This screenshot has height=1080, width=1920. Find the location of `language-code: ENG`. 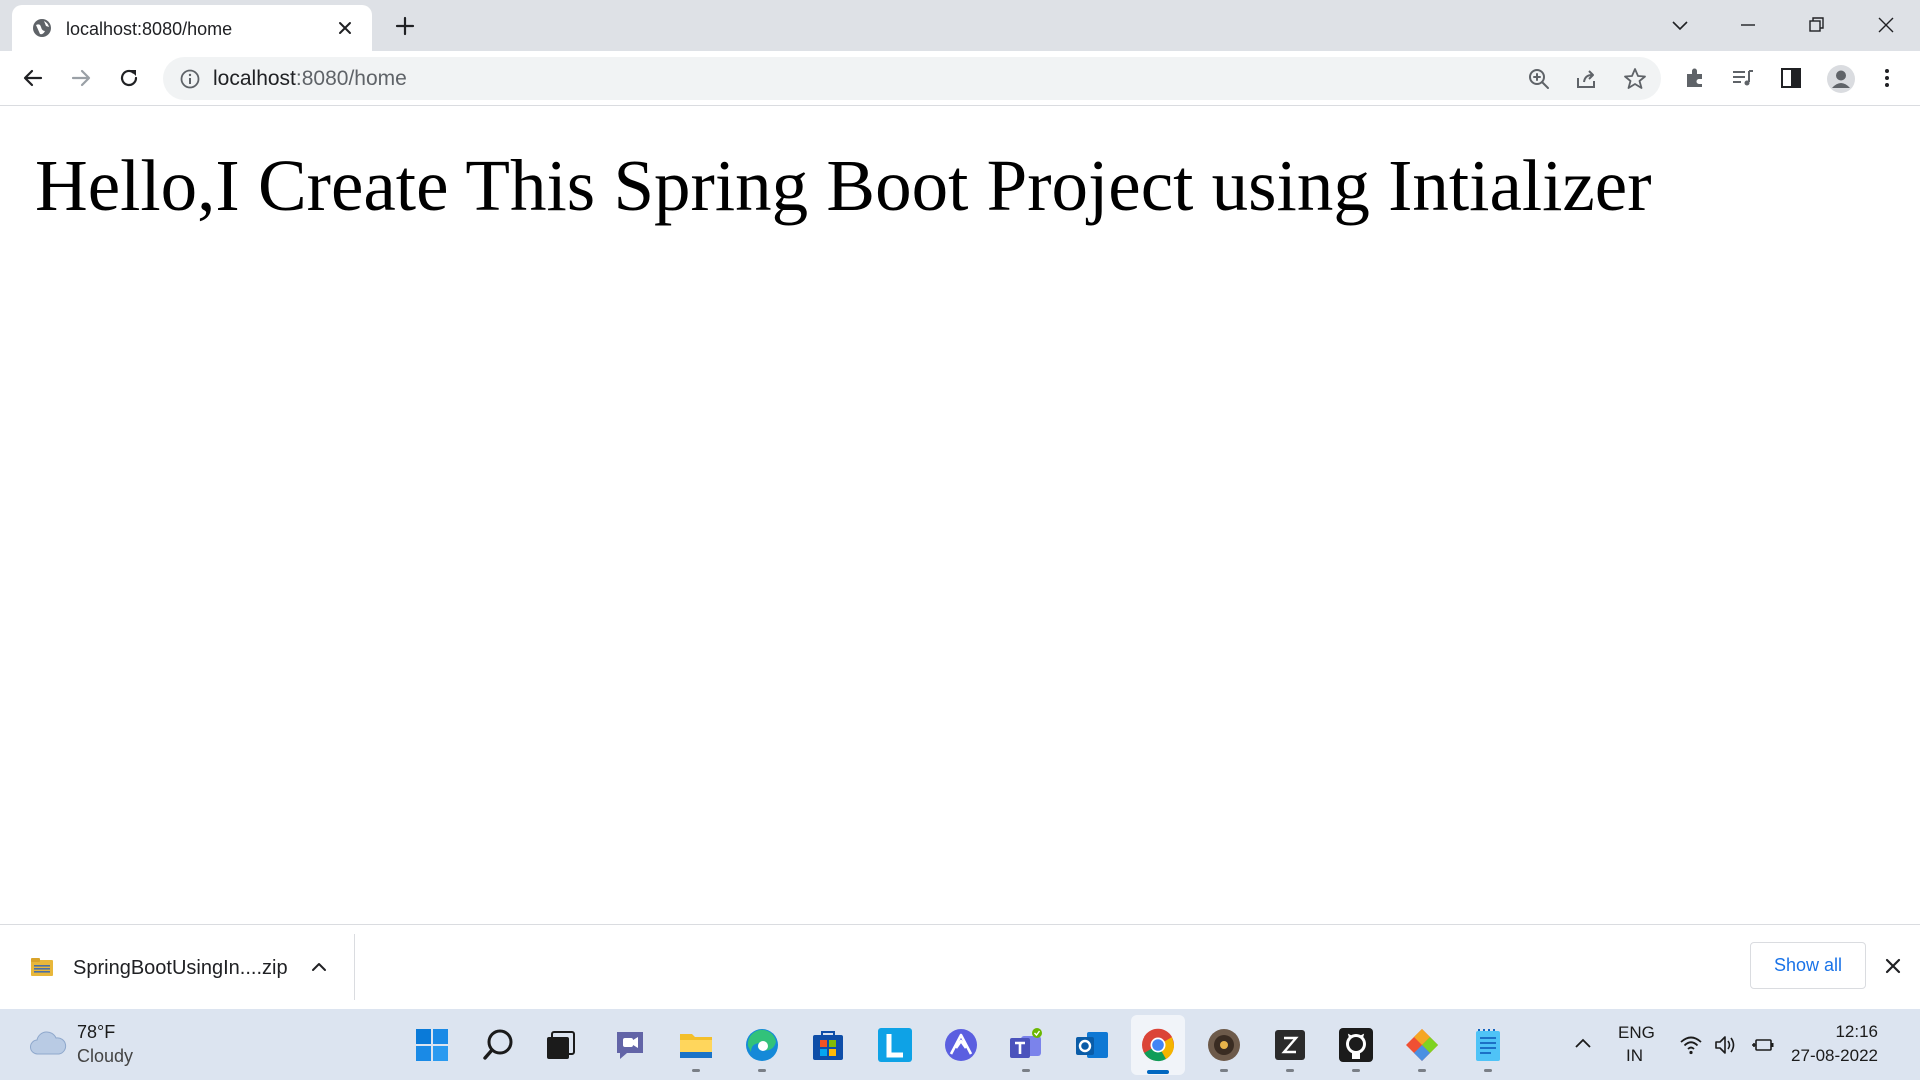

language-code: ENG is located at coordinates (1636, 1032).